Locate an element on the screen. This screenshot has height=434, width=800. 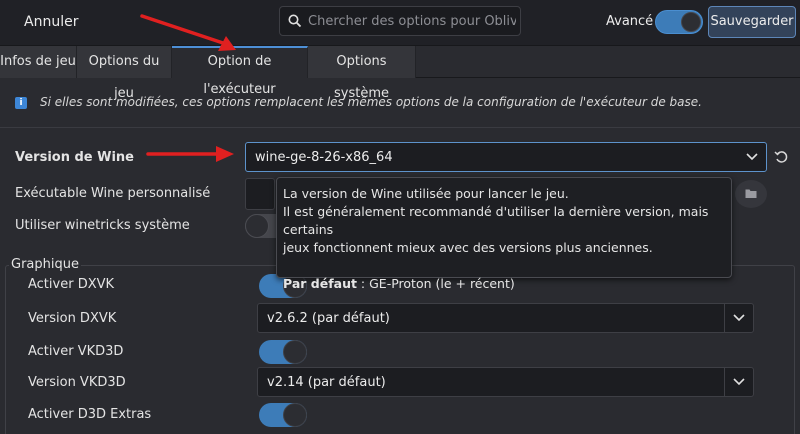
d3d-extras-label: Activer D3D Extras is located at coordinates (90, 414).